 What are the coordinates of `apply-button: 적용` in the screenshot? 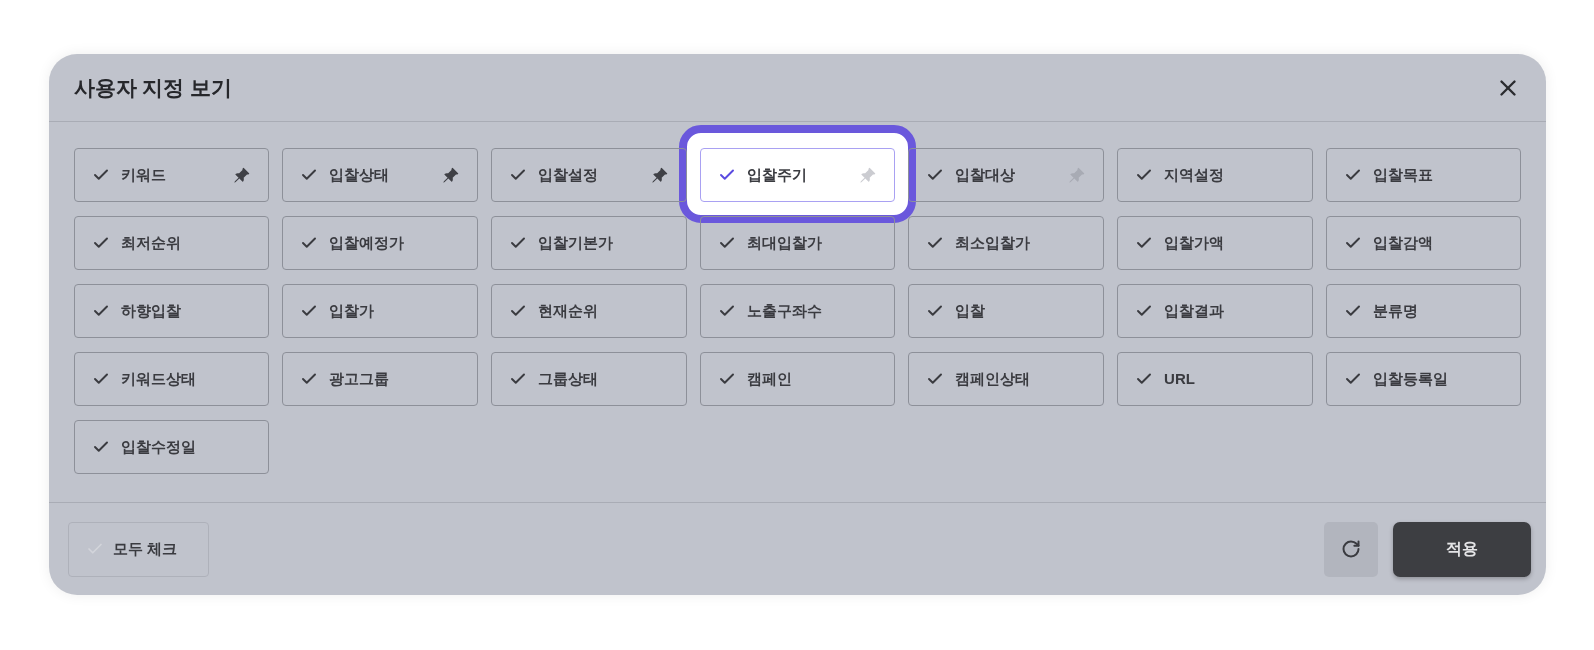 It's located at (1461, 549).